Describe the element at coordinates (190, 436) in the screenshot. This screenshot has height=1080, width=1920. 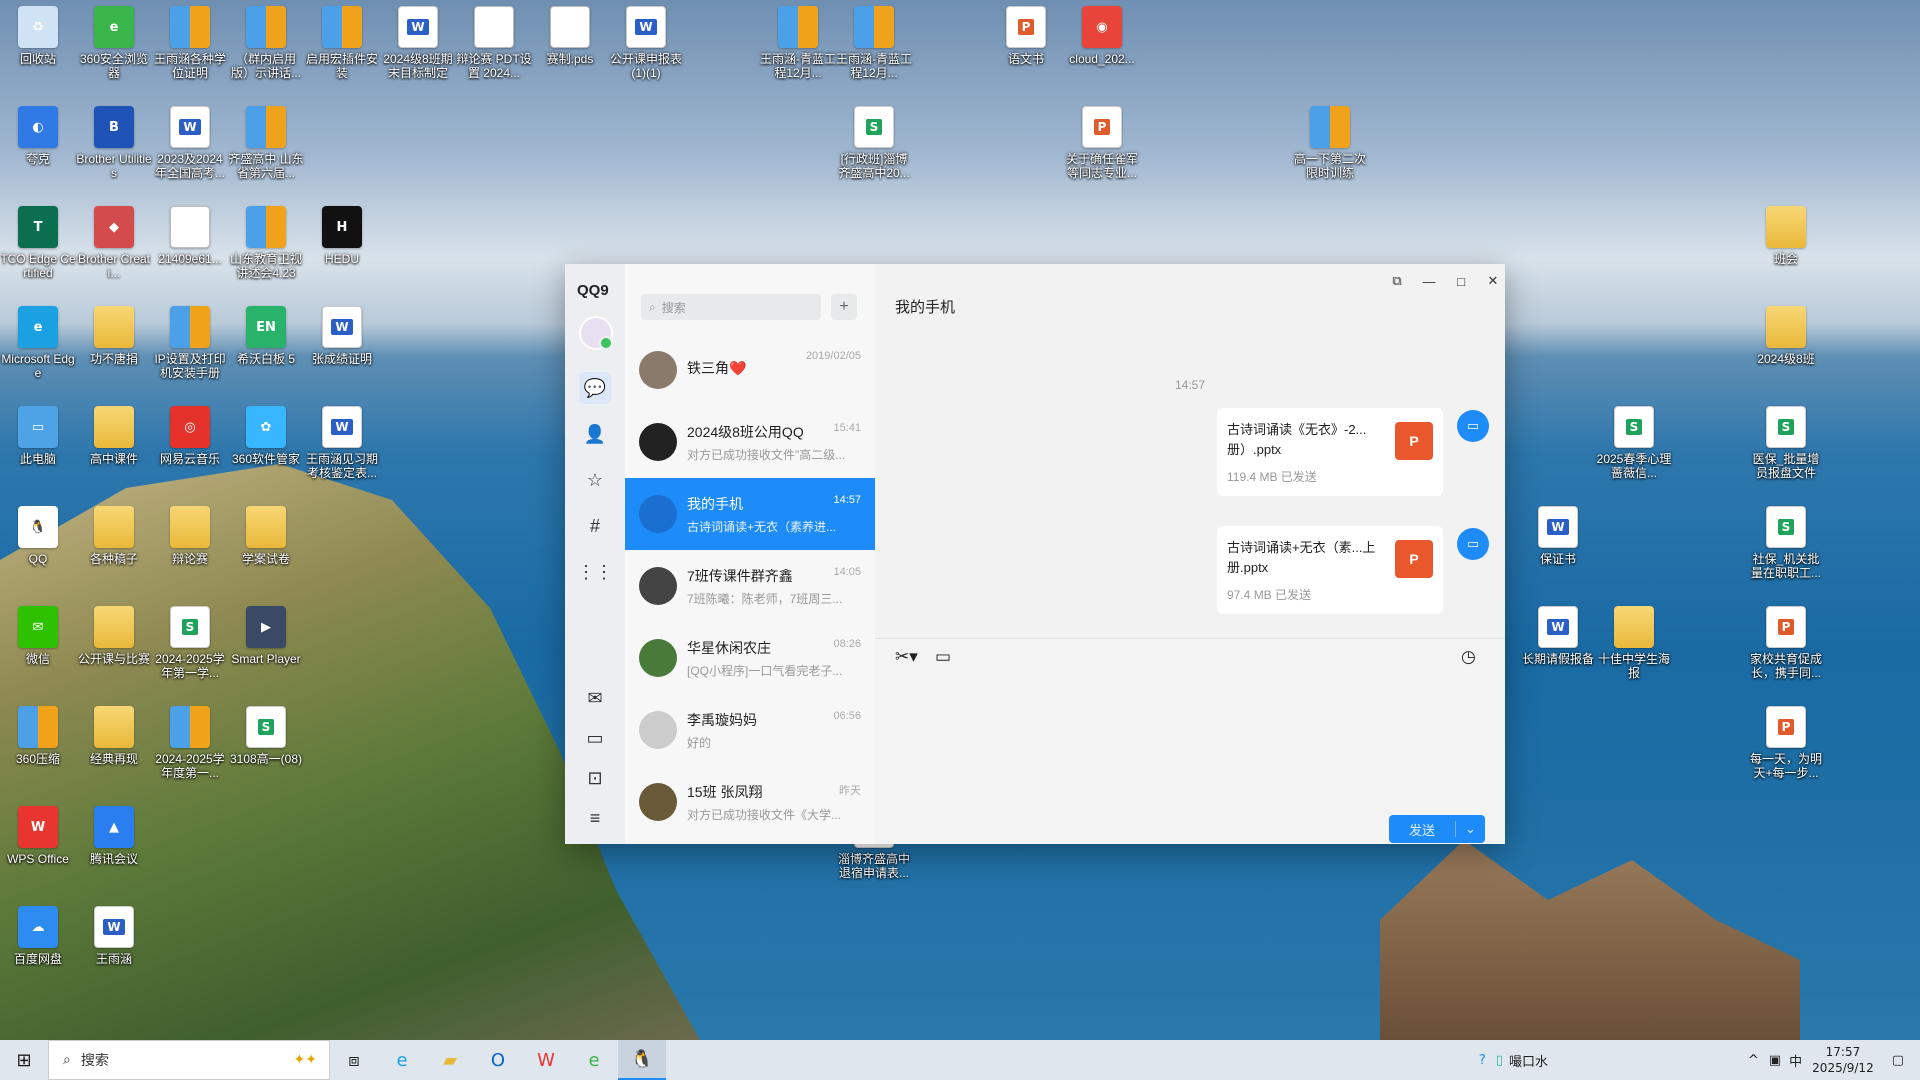
I see `desktop-icon: ◎ 网易云音乐` at that location.